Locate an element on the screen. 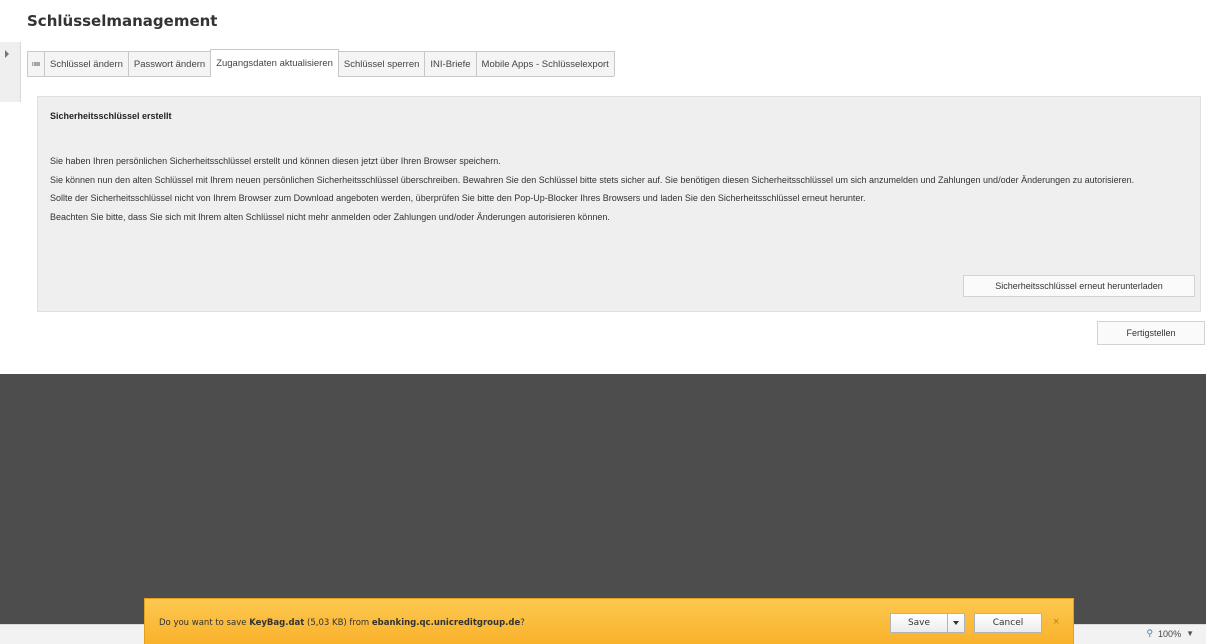 The height and width of the screenshot is (644, 1206). tab-menu-icon: ≔ is located at coordinates (36, 63).